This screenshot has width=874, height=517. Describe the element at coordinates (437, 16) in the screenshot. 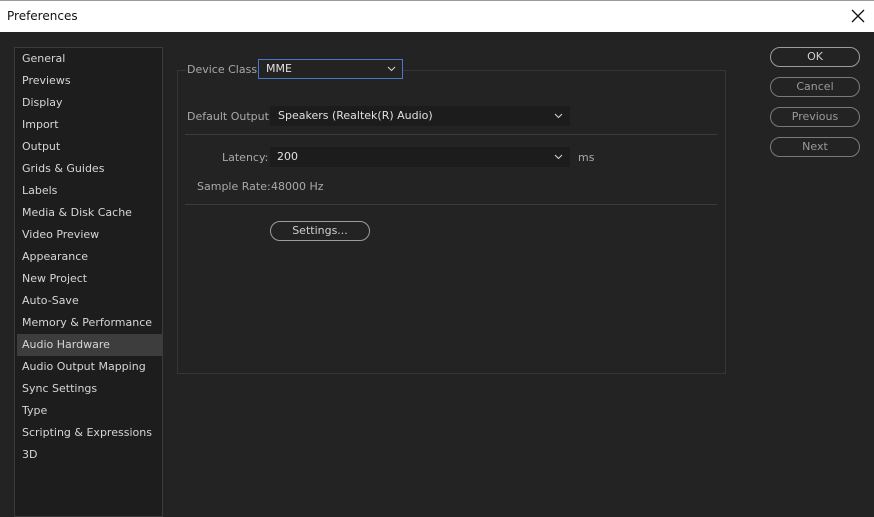

I see `title-bar: Preferences` at that location.